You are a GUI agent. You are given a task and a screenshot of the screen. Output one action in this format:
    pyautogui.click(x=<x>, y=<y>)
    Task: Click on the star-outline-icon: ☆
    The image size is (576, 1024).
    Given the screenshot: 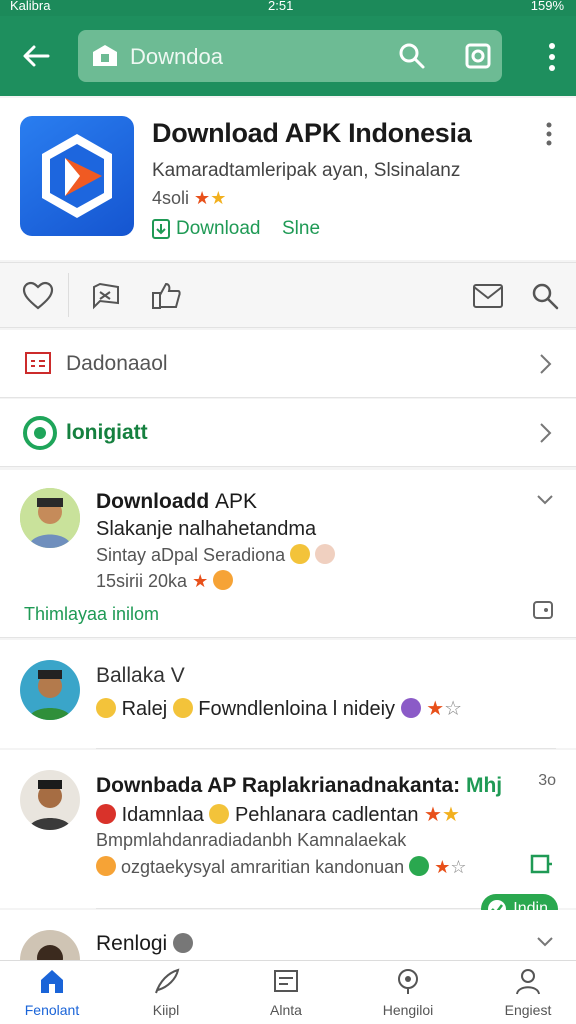 What is the action you would take?
    pyautogui.click(x=458, y=867)
    